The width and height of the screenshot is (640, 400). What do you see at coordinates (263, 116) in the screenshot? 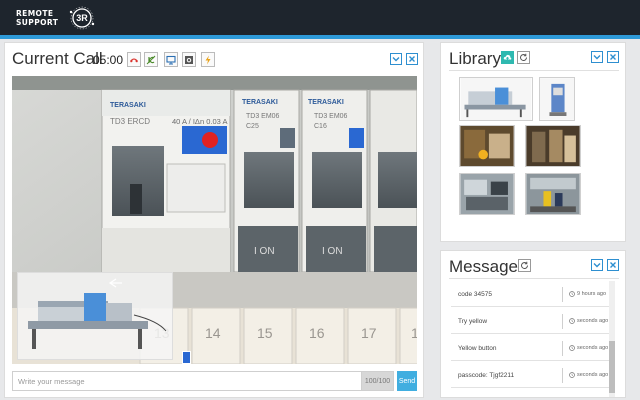
I see `breaker-2-model: TD3 EM06` at bounding box center [263, 116].